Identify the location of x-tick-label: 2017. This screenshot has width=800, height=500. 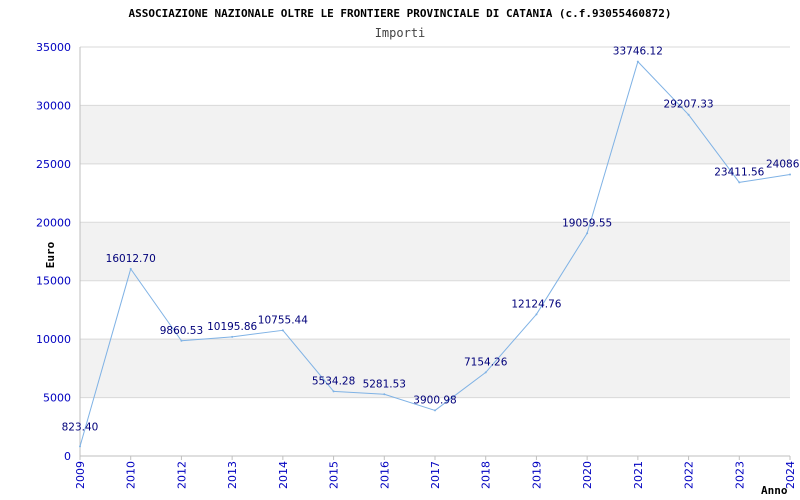
(435, 475).